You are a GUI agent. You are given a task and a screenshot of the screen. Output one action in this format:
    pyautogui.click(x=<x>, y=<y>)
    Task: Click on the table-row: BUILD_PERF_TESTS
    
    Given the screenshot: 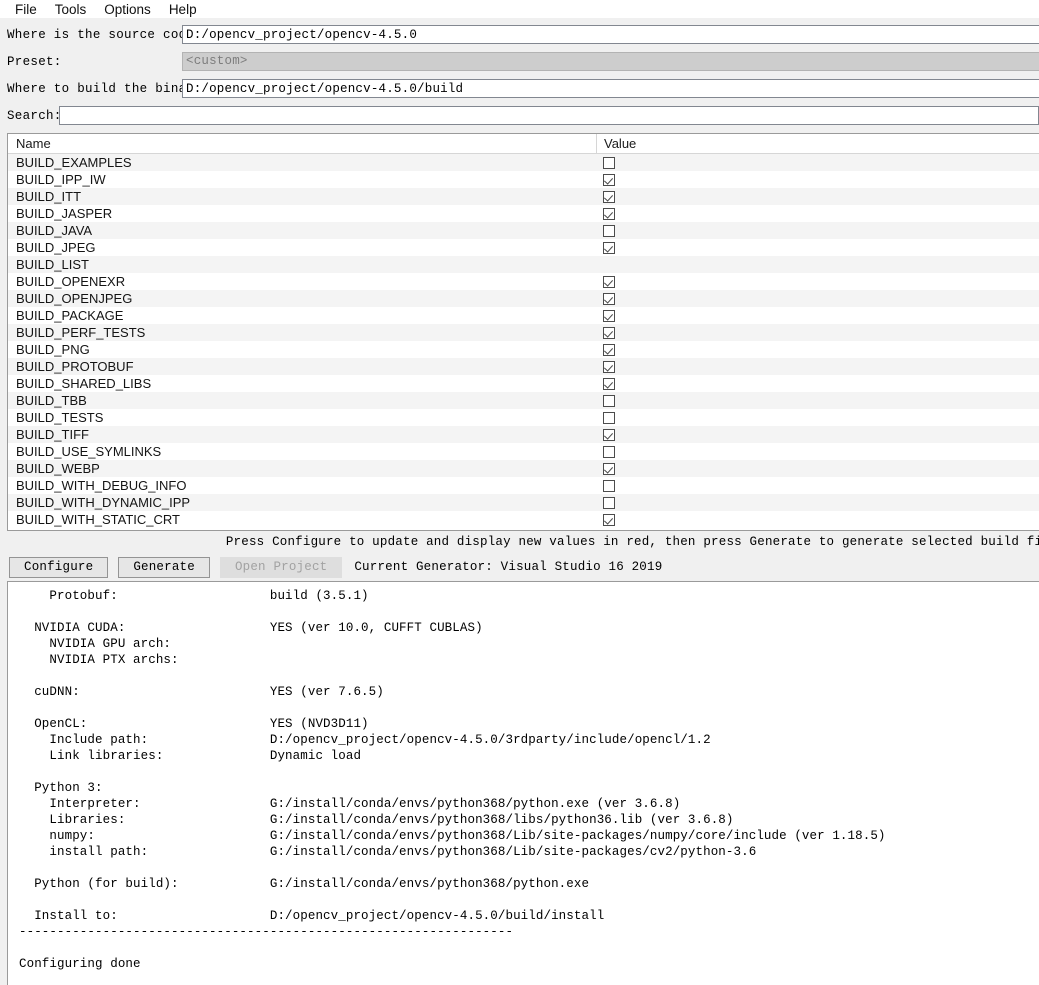 What is the action you would take?
    pyautogui.click(x=523, y=332)
    